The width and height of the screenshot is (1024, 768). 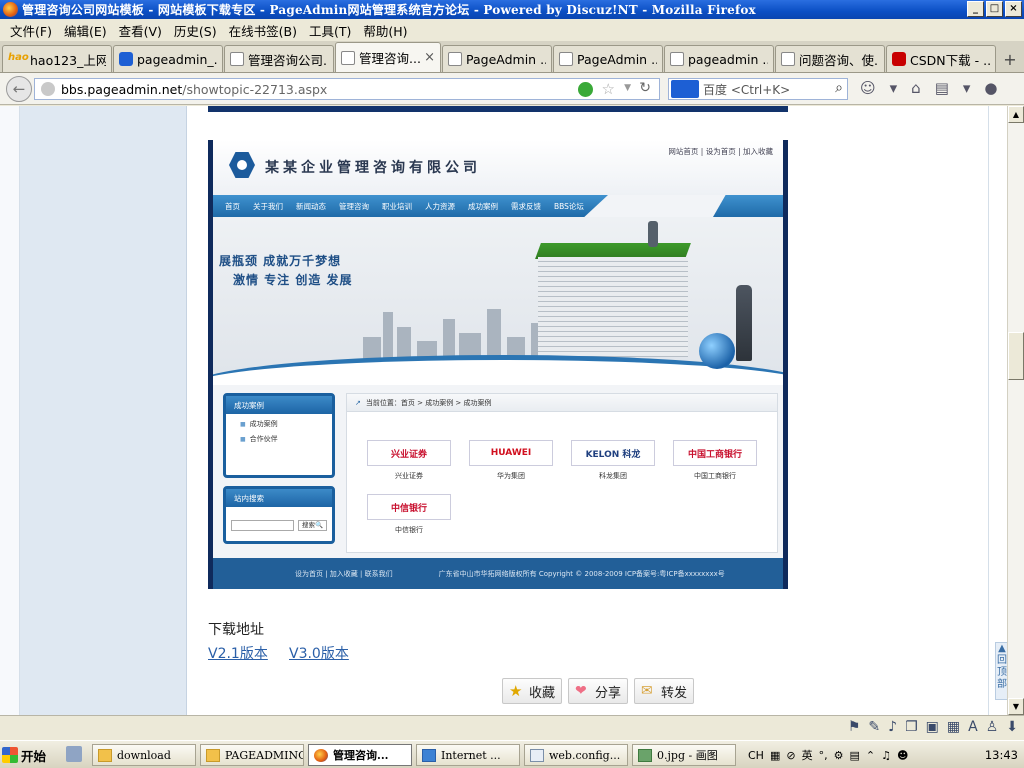 What do you see at coordinates (892, 727) in the screenshot?
I see `speaker-icon: ♪` at bounding box center [892, 727].